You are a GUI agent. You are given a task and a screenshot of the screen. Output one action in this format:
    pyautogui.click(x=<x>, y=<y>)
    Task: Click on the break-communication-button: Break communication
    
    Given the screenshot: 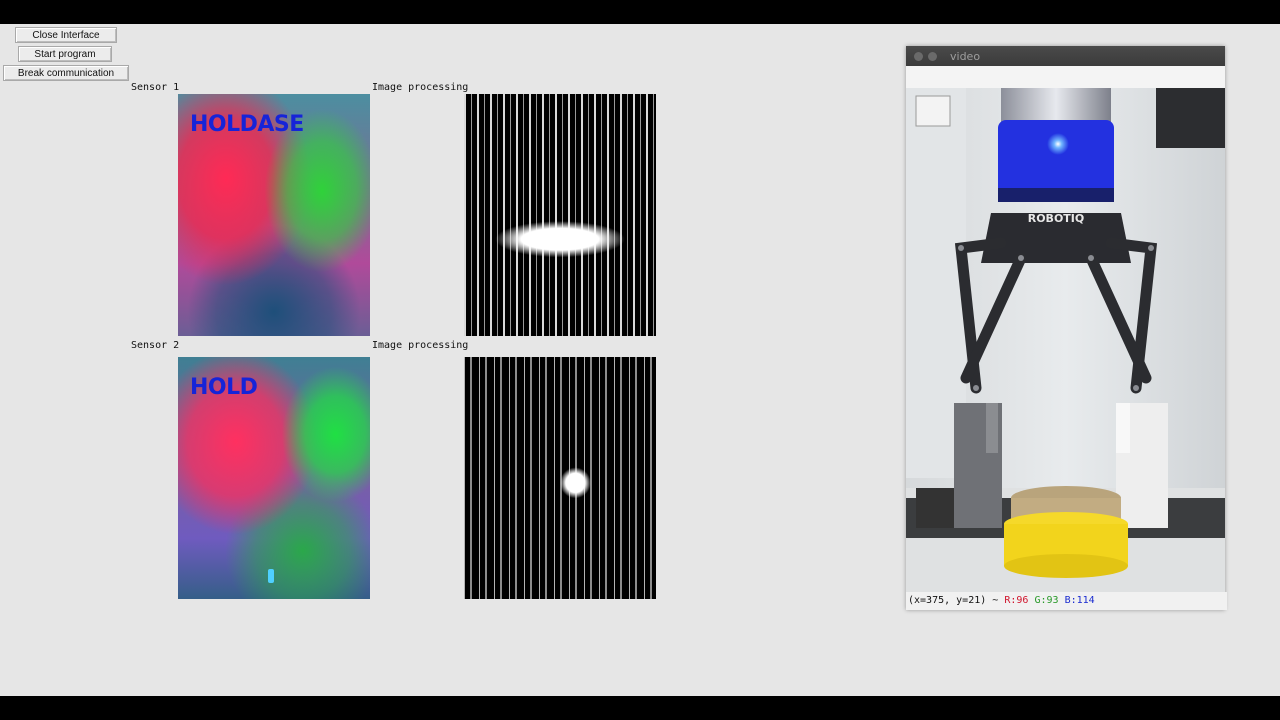 What is the action you would take?
    pyautogui.click(x=66, y=73)
    